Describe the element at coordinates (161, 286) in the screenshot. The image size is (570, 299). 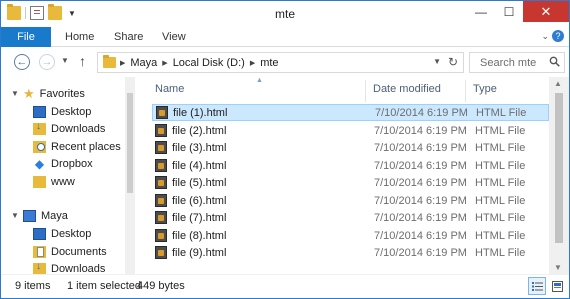
I see `selection-size: 449 bytes` at that location.